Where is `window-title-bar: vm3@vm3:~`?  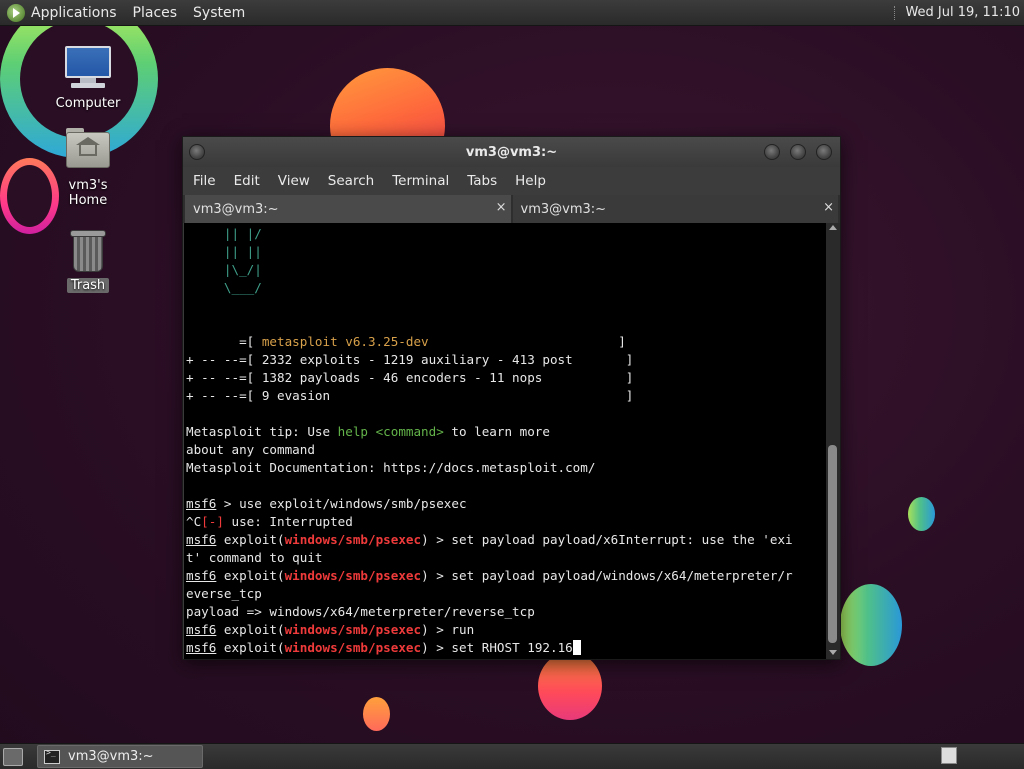
window-title-bar: vm3@vm3:~ is located at coordinates (511, 152).